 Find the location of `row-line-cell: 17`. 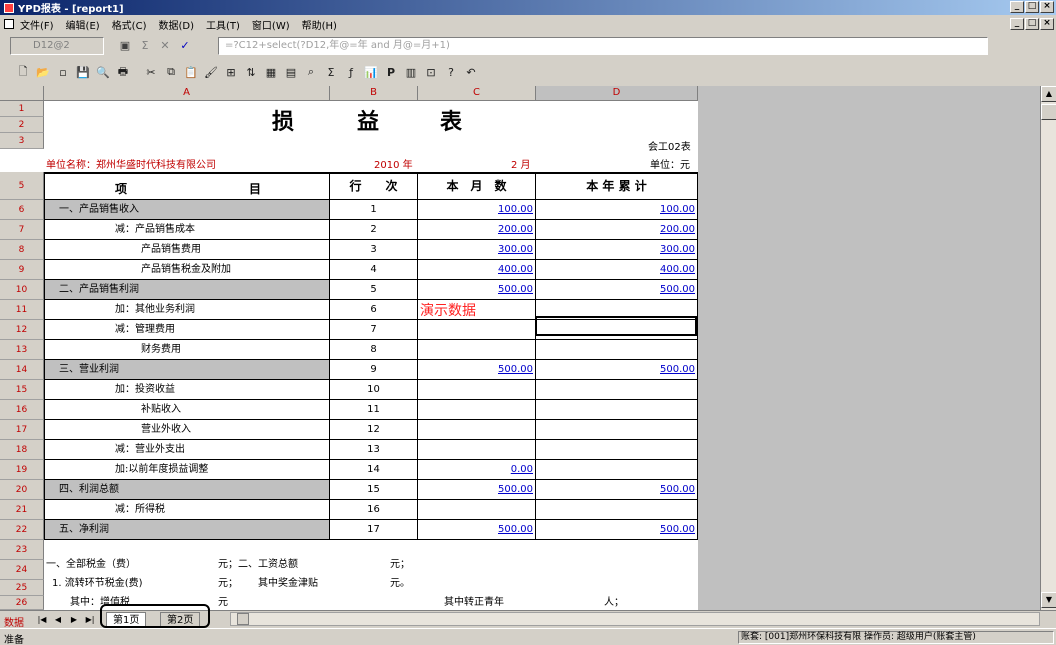

row-line-cell: 17 is located at coordinates (374, 530).